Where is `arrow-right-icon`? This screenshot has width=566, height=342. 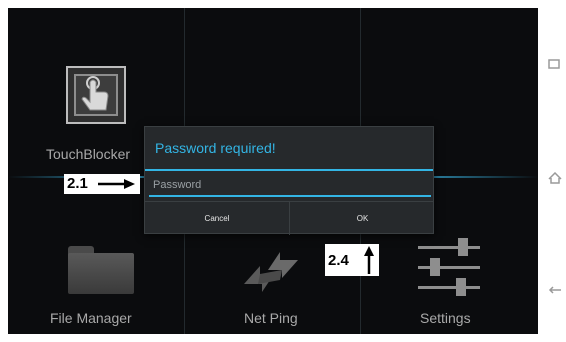
arrow-right-icon is located at coordinates (116, 184).